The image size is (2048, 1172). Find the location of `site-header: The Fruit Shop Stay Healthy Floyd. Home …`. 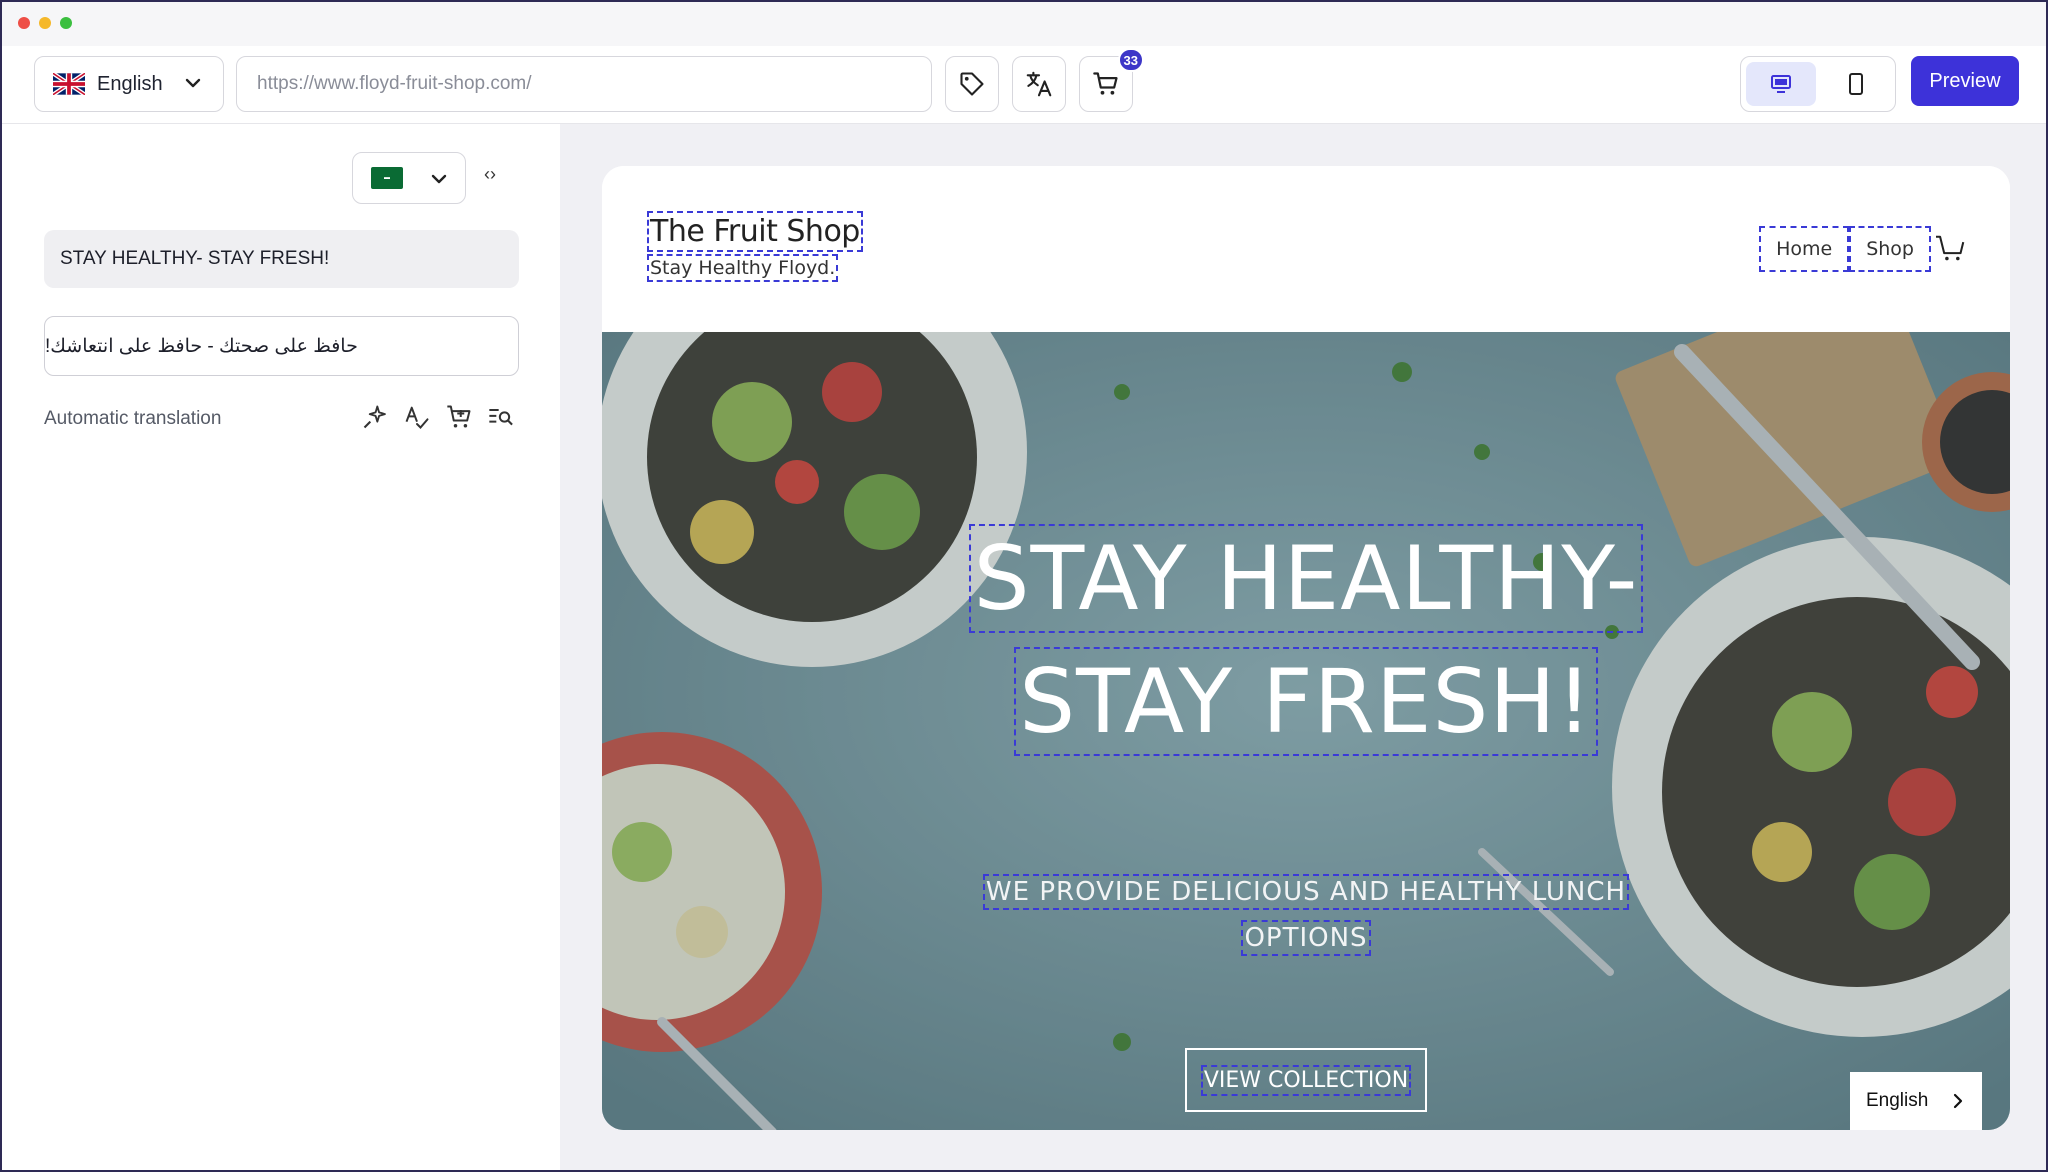

site-header: The Fruit Shop Stay Healthy Floyd. Home … is located at coordinates (1306, 249).